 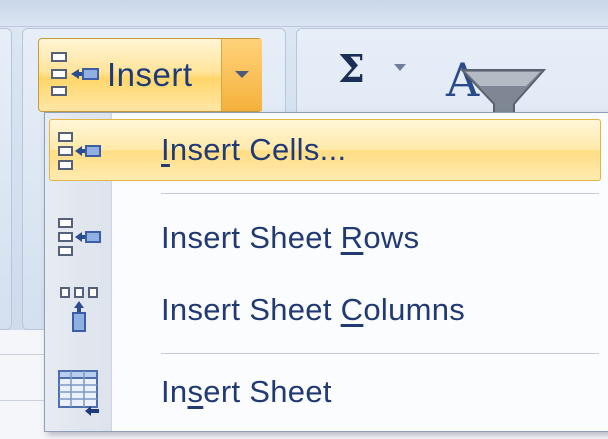 What do you see at coordinates (290, 237) in the screenshot?
I see `menu-item-label: Insert Sheet Rows` at bounding box center [290, 237].